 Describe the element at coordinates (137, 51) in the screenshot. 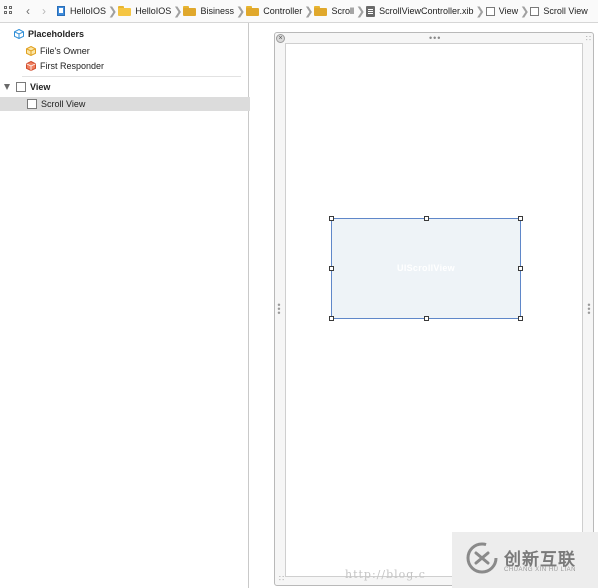

I see `outline-item-files-owner: File's Owner` at that location.